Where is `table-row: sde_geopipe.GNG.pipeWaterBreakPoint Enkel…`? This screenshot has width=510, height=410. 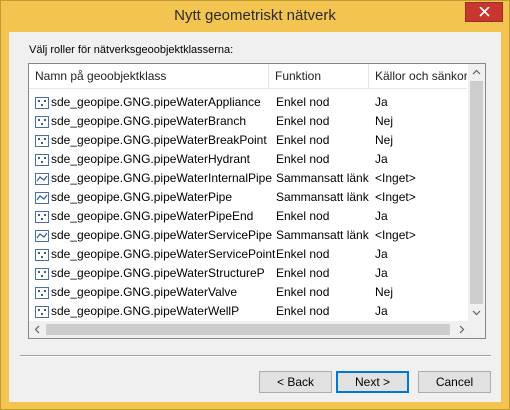 table-row: sde_geopipe.GNG.pipeWaterBreakPoint Enkel… is located at coordinates (248, 140).